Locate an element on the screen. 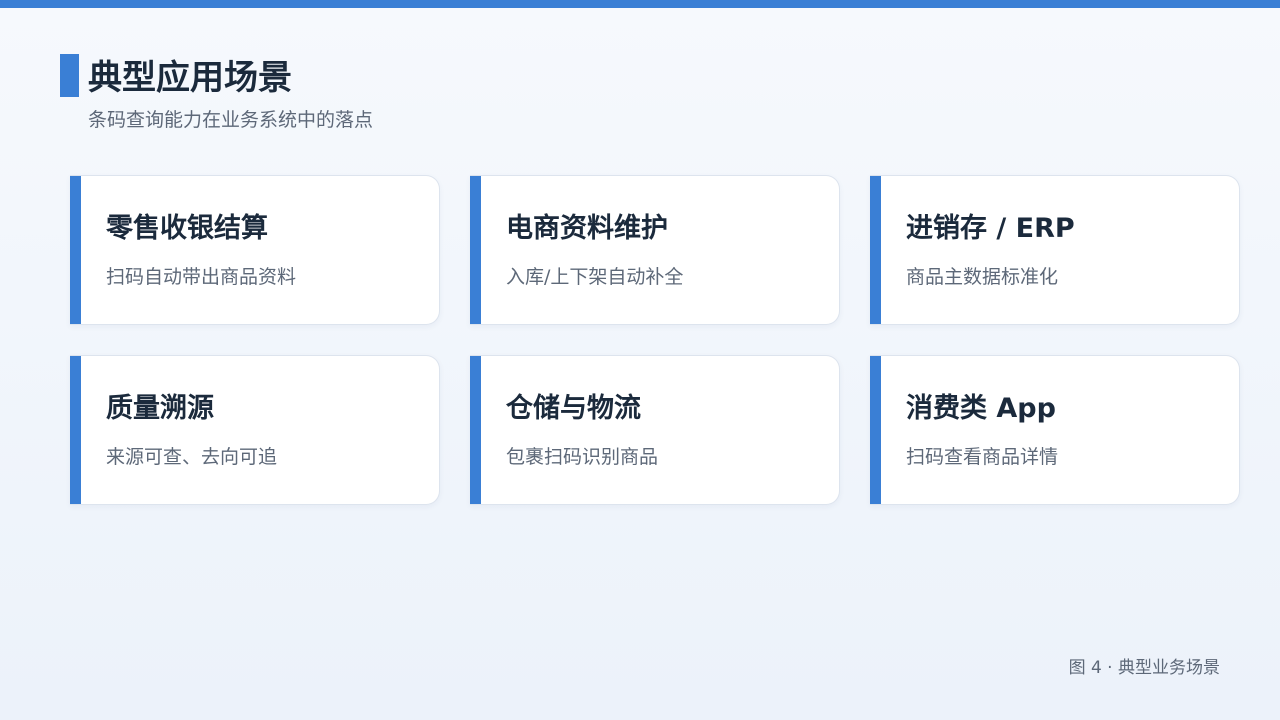 This screenshot has height=720, width=1280. card-title: 零售收银结算 is located at coordinates (187, 228).